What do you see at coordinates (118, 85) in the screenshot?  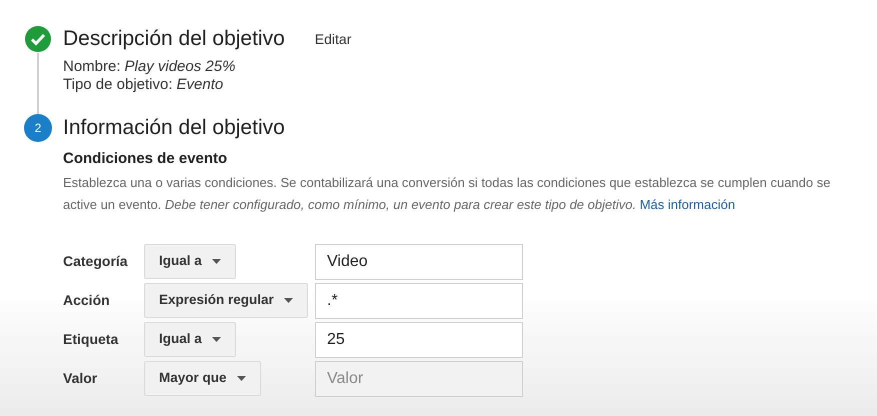 I see `detail-label: Tipo de objetivo:` at bounding box center [118, 85].